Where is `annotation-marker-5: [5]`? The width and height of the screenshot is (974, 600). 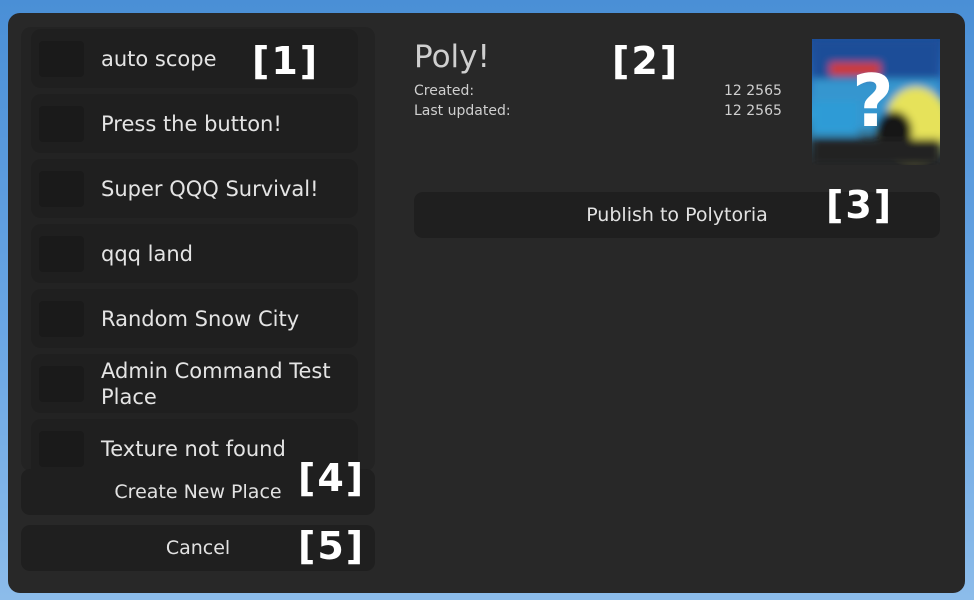
annotation-marker-5: [5] is located at coordinates (332, 546).